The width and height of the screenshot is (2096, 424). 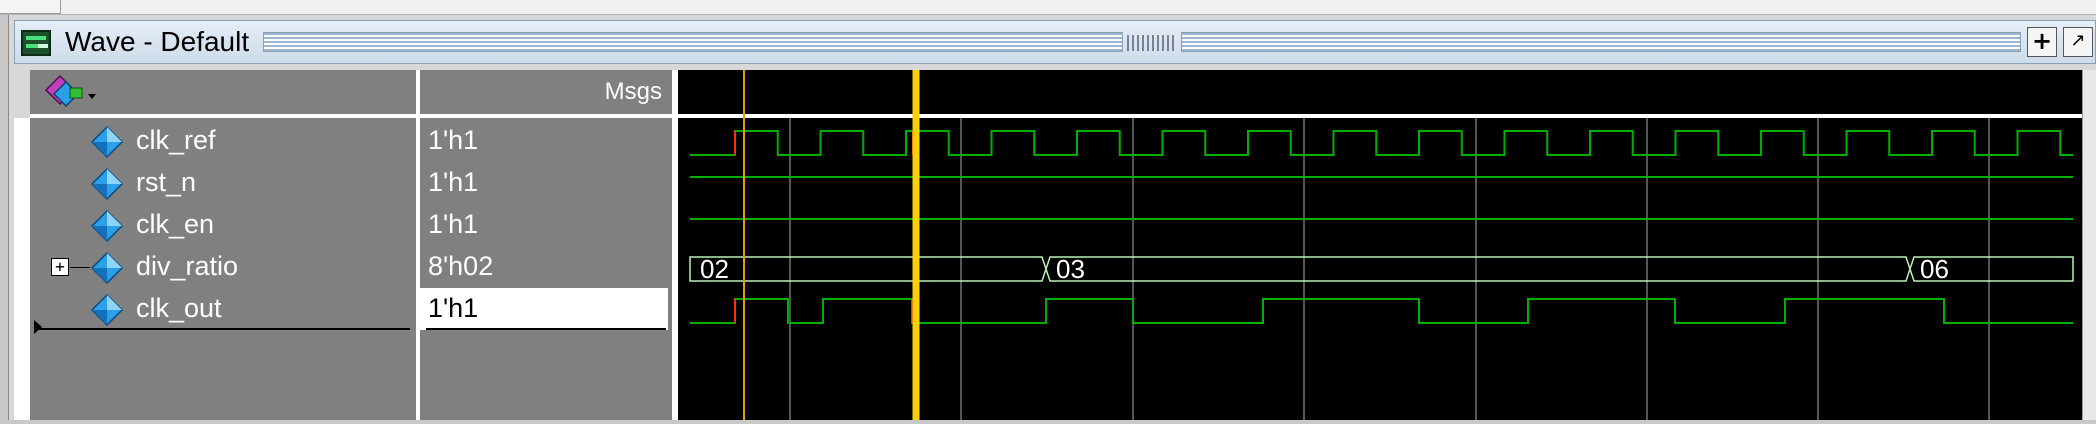 What do you see at coordinates (546, 141) in the screenshot?
I see `value-row-clk_ref: 1'h1` at bounding box center [546, 141].